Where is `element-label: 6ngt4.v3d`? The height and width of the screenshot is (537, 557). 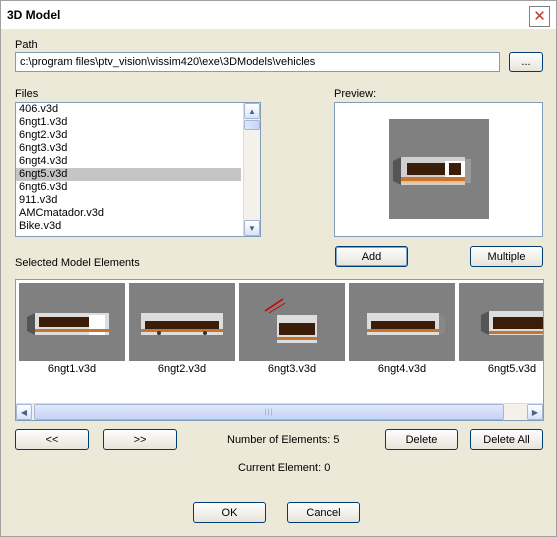 element-label: 6ngt4.v3d is located at coordinates (402, 369).